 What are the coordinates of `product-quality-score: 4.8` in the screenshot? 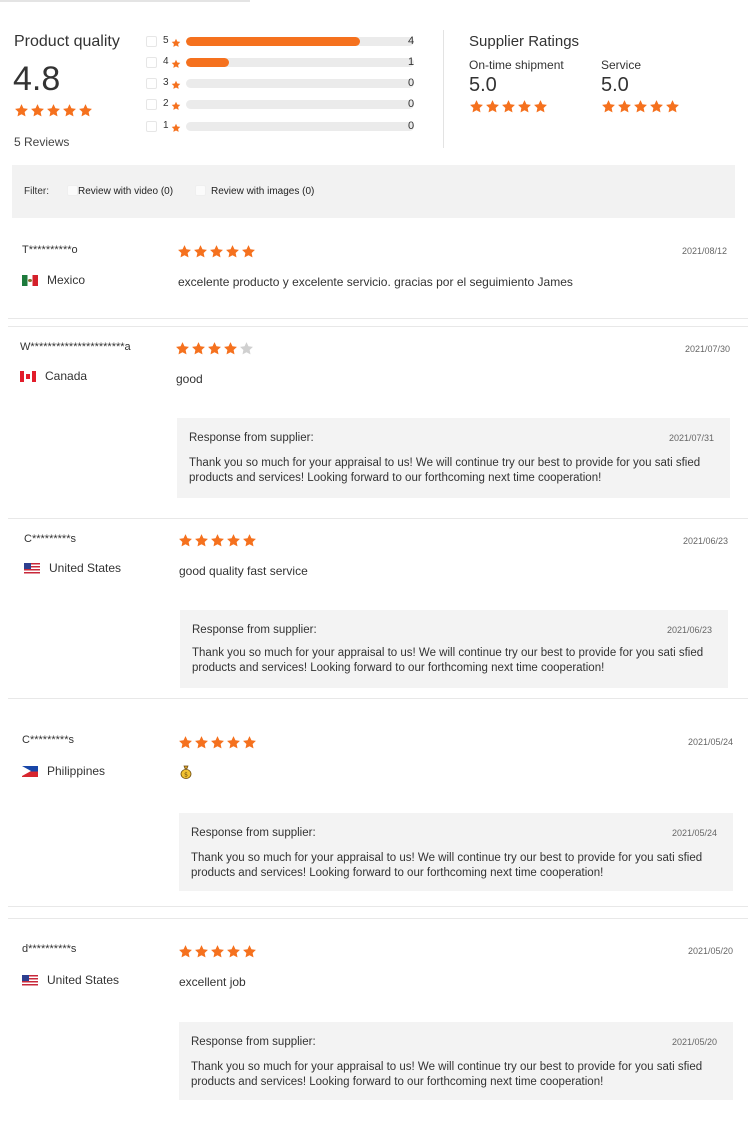 It's located at (37, 79).